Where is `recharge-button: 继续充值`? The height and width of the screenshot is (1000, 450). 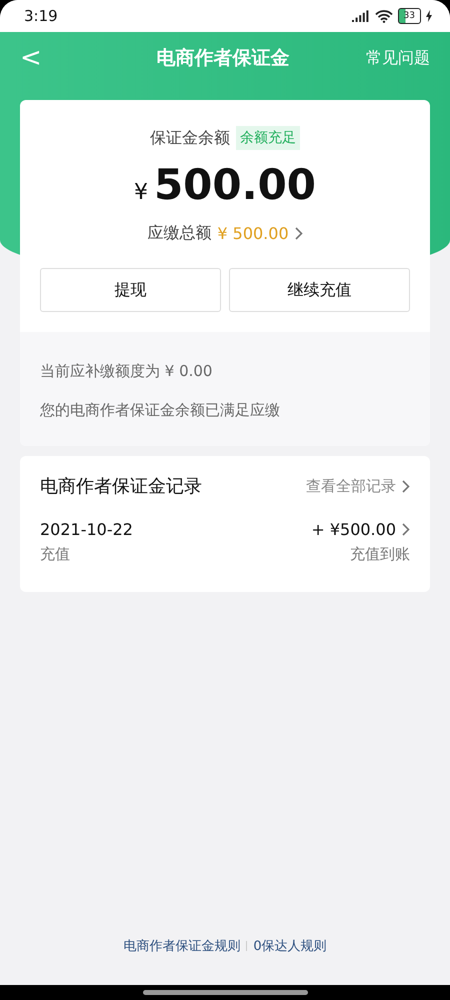 recharge-button: 继续充值 is located at coordinates (319, 290).